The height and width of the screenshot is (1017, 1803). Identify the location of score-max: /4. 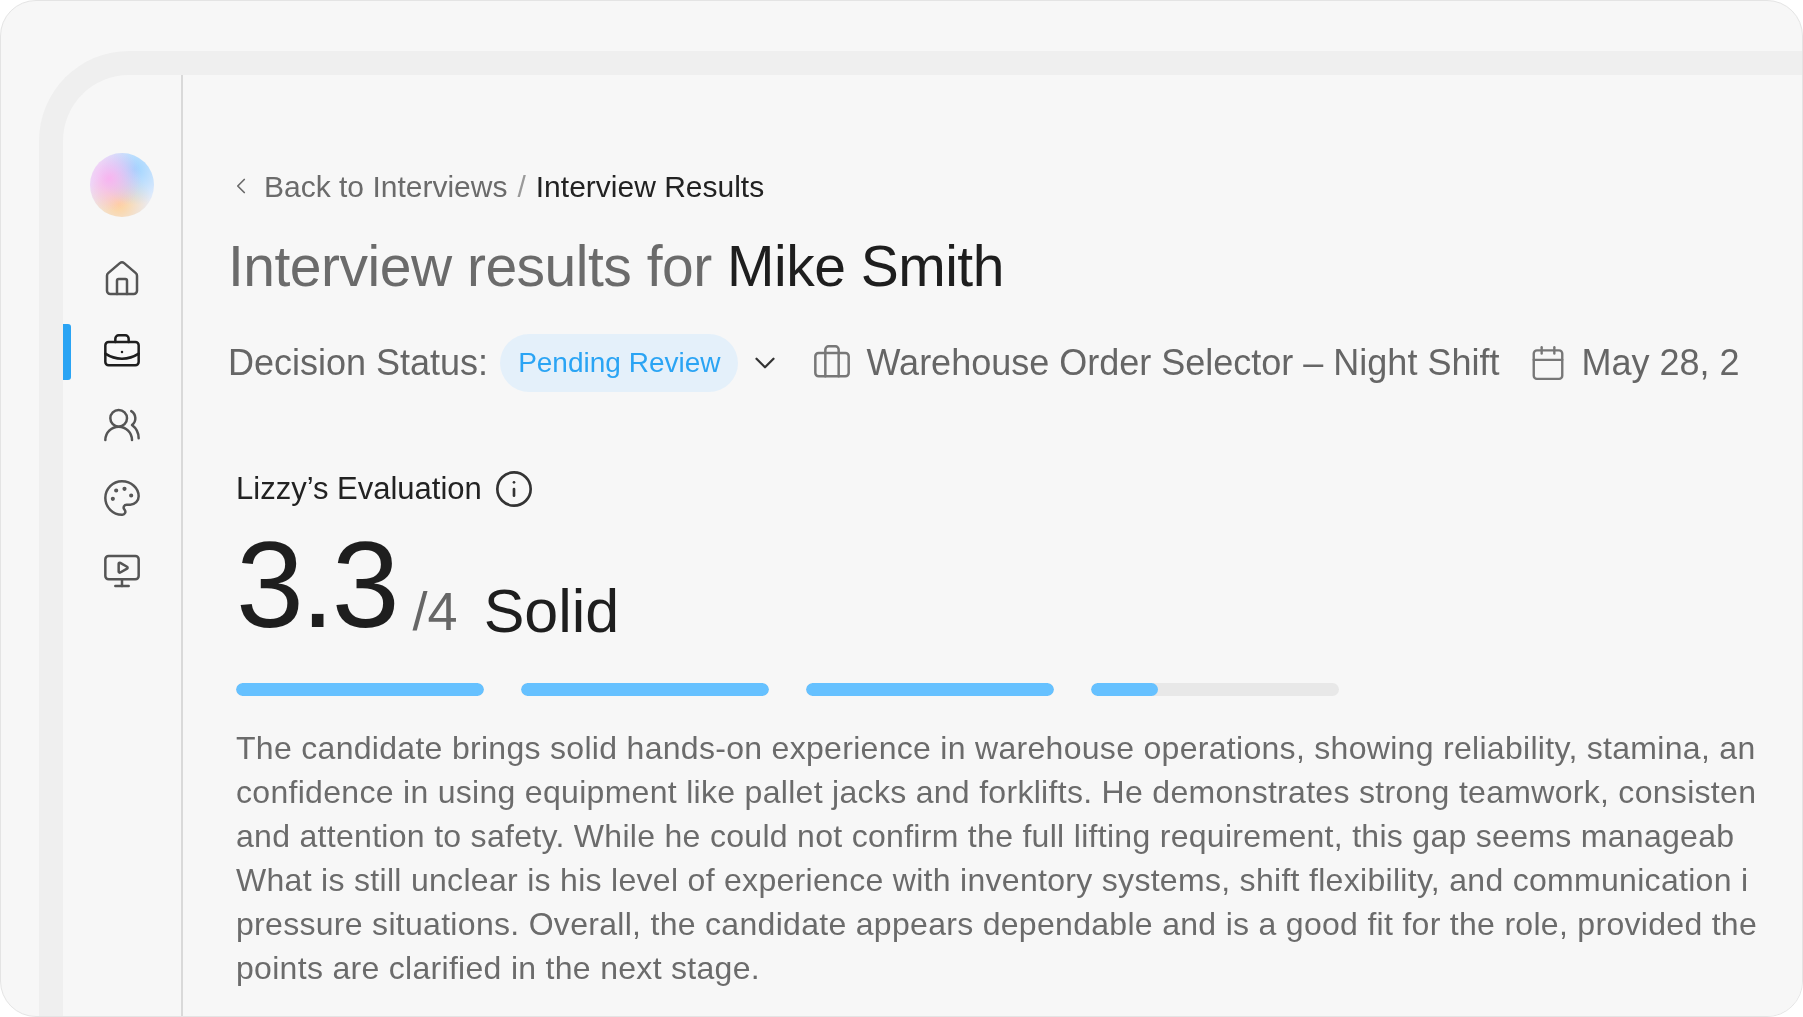
(435, 610).